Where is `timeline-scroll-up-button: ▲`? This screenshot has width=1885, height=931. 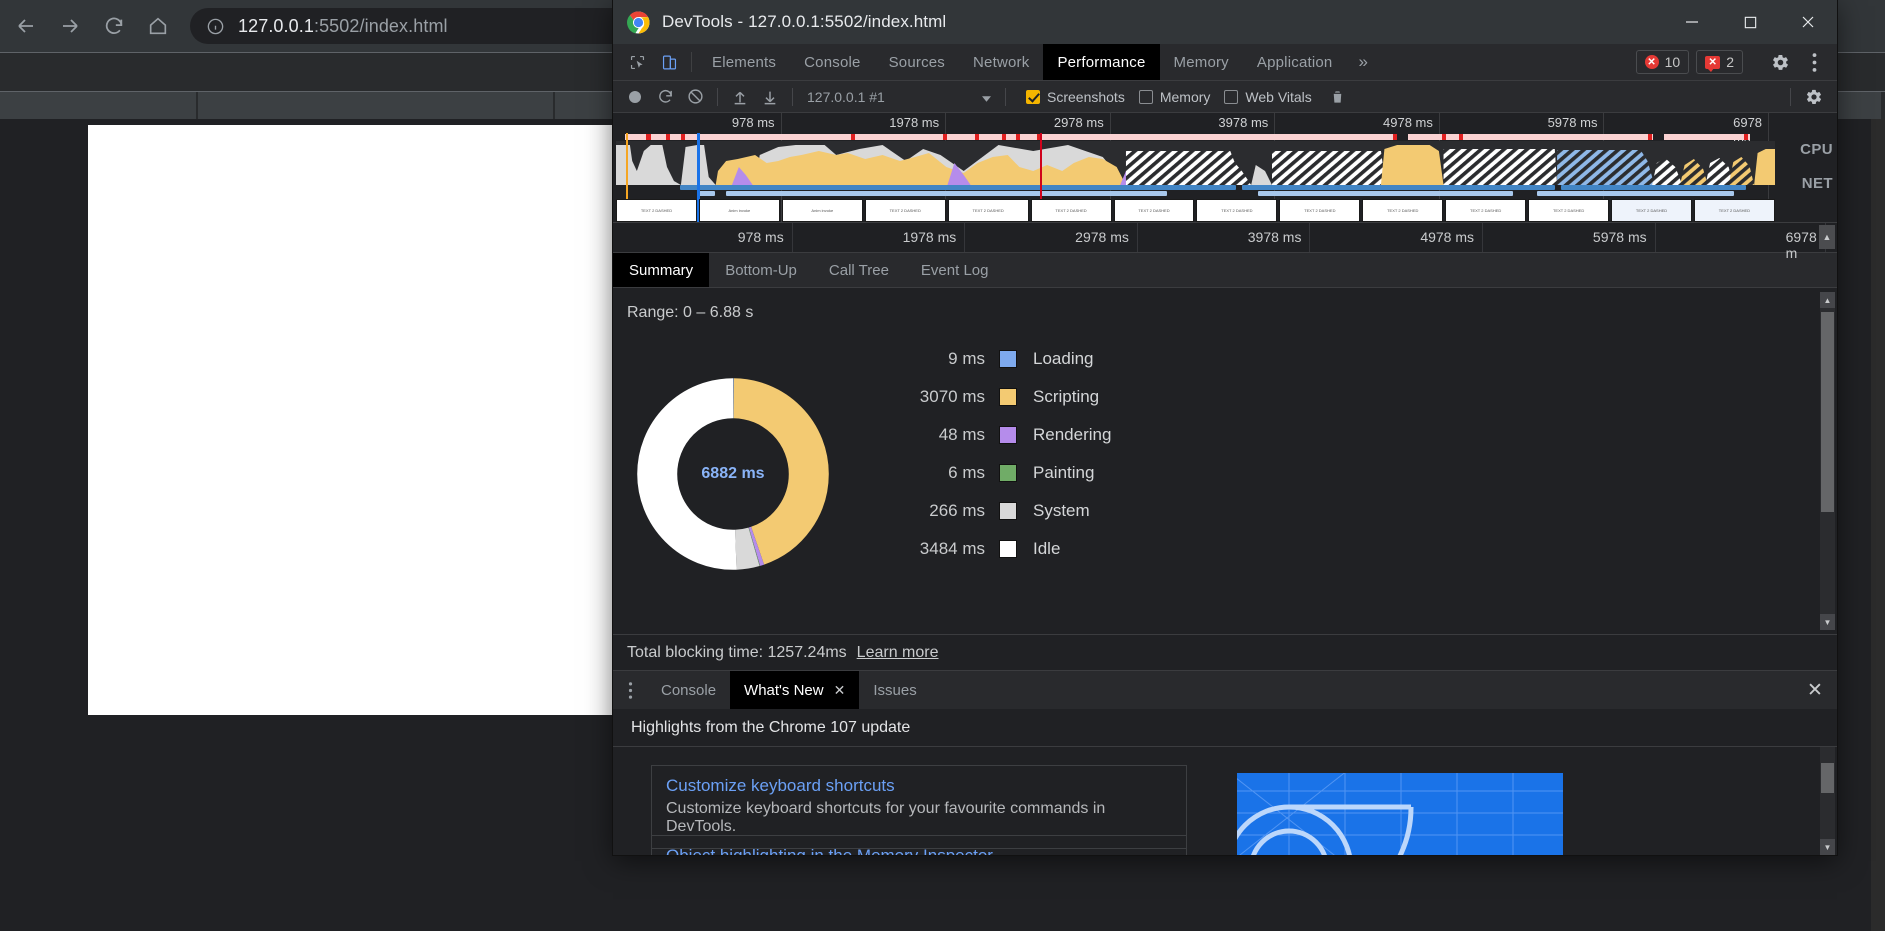
timeline-scroll-up-button: ▲ is located at coordinates (1827, 237).